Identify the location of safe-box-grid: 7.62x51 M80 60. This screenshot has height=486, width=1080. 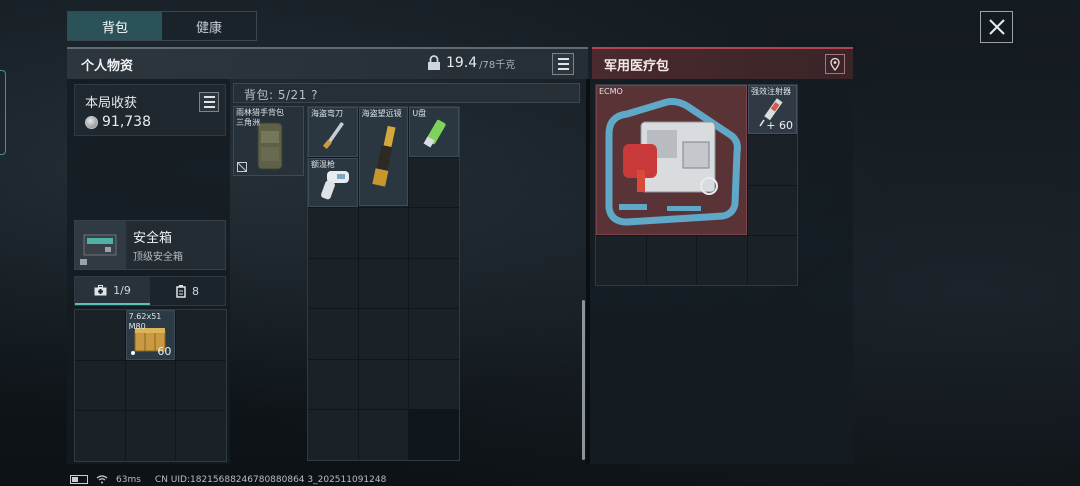
(150, 385).